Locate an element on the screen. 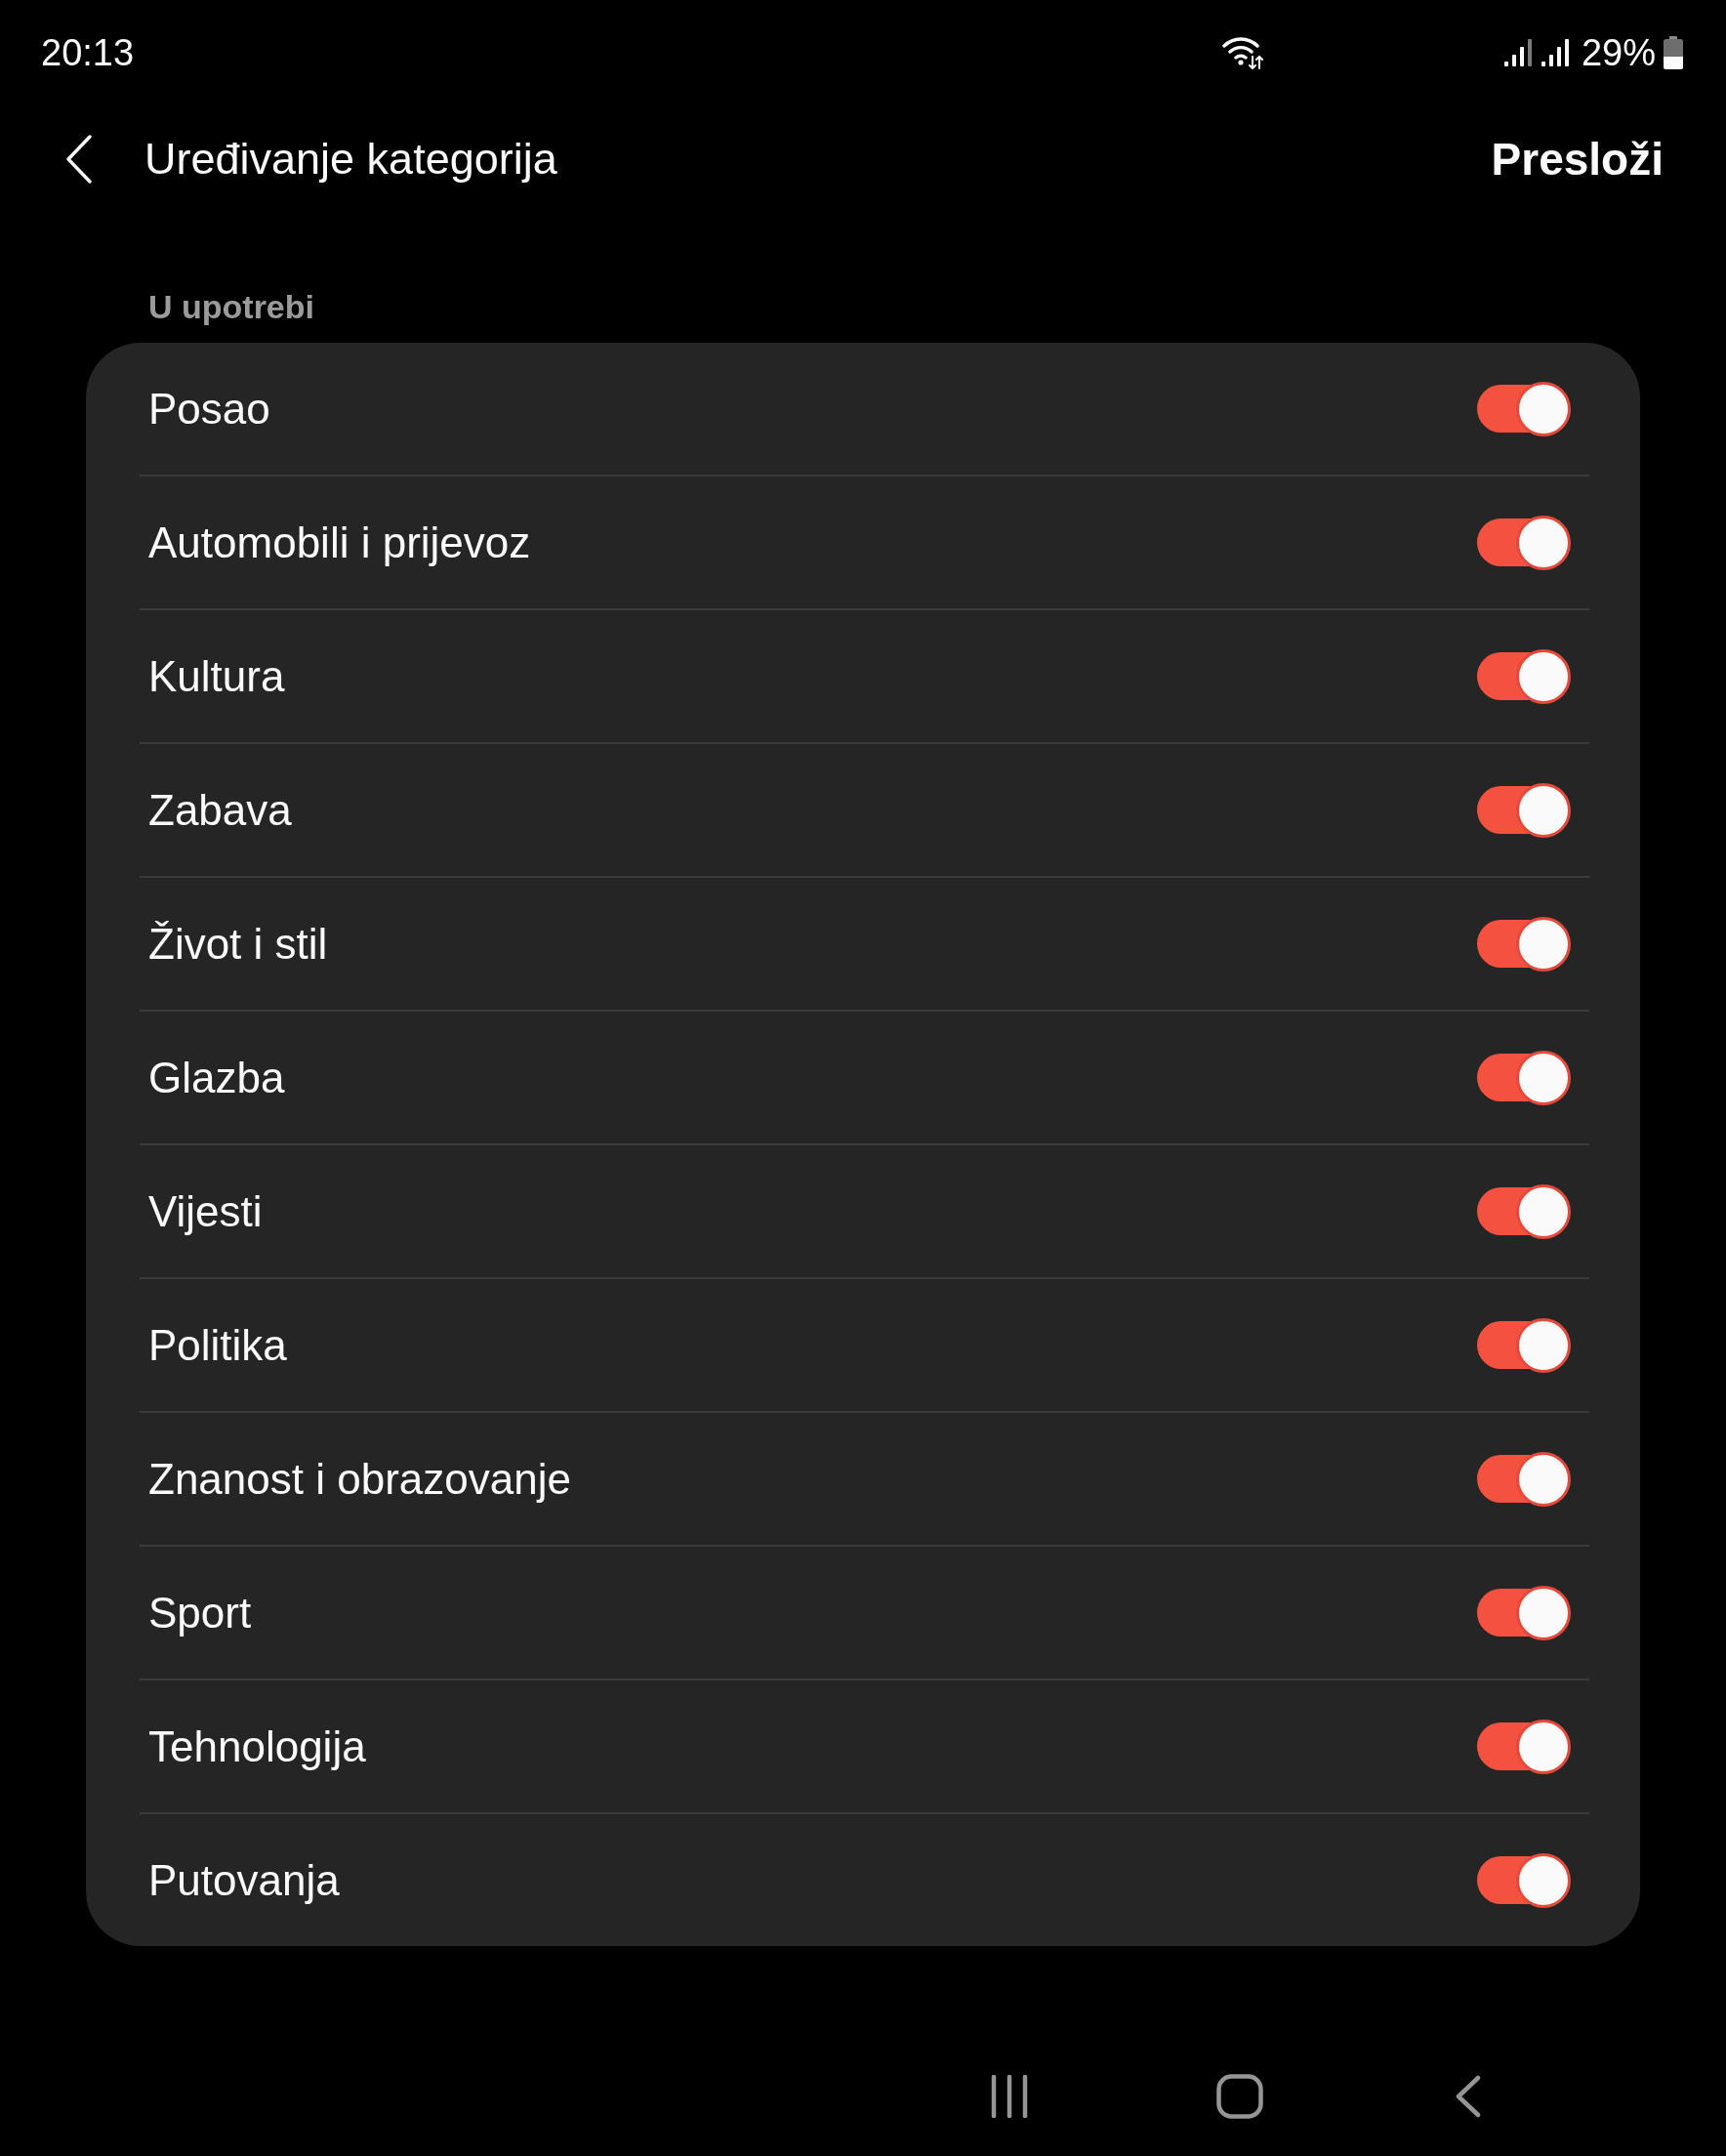 The height and width of the screenshot is (2156, 1726). recent-apps-icon is located at coordinates (1010, 2096).